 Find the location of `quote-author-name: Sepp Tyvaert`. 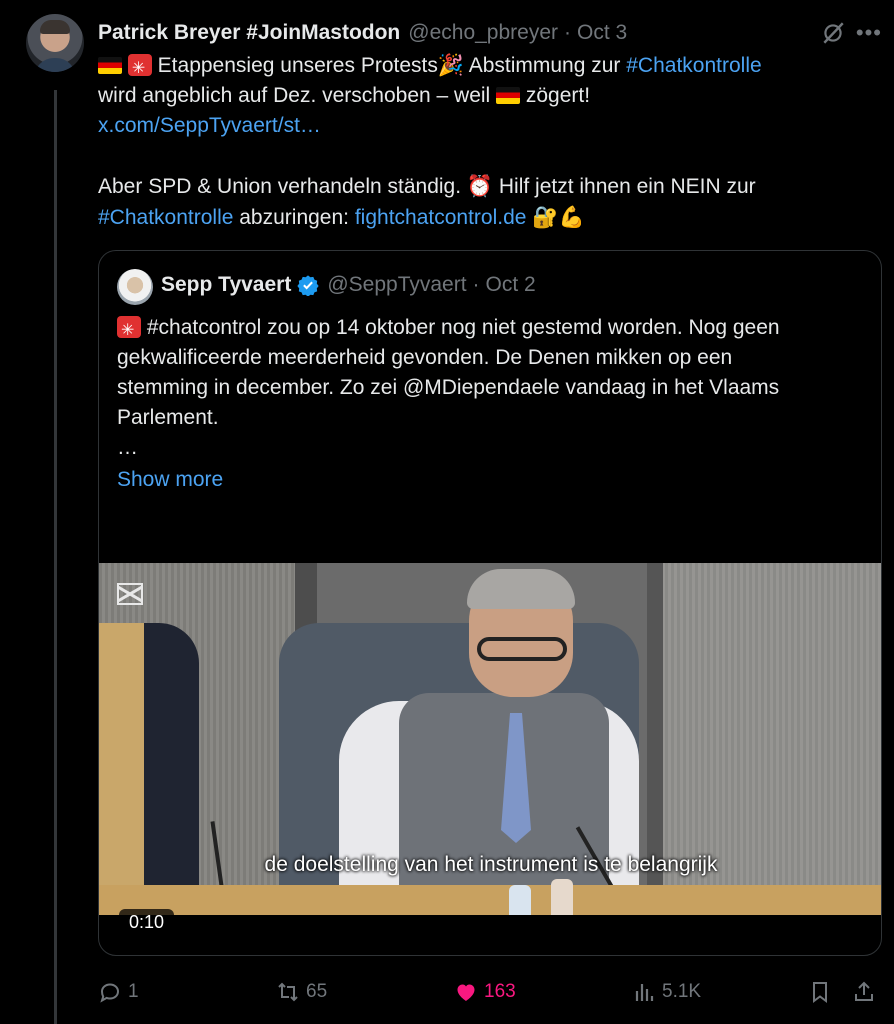

quote-author-name: Sepp Tyvaert is located at coordinates (226, 285).